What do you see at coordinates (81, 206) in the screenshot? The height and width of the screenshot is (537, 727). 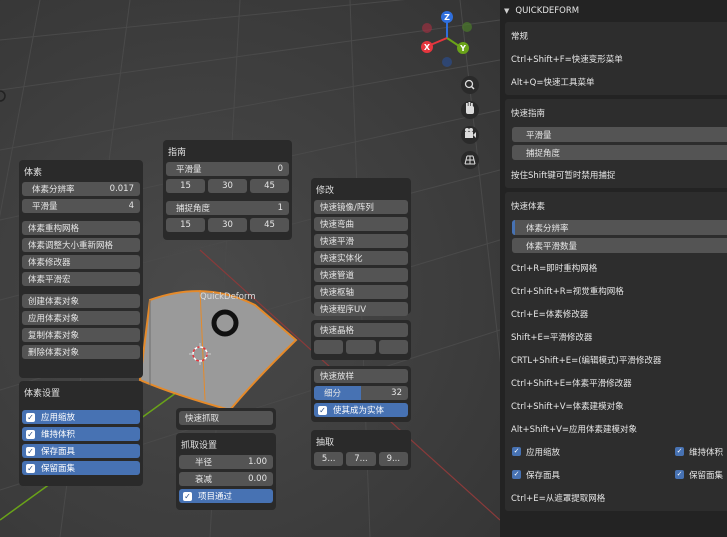 I see `voxel-smooth-field: 平滑量 4` at bounding box center [81, 206].